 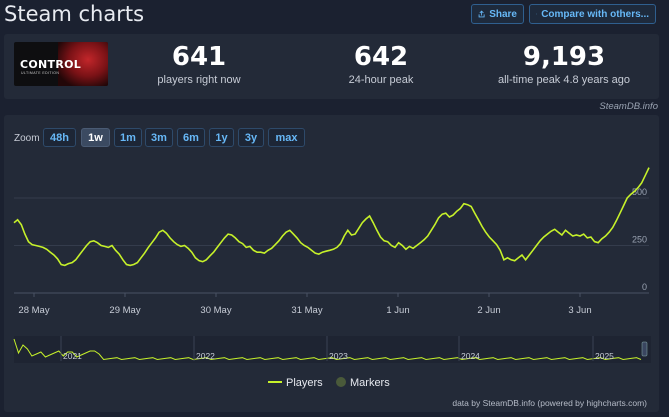 What do you see at coordinates (644, 287) in the screenshot?
I see `y-tick-label: 0` at bounding box center [644, 287].